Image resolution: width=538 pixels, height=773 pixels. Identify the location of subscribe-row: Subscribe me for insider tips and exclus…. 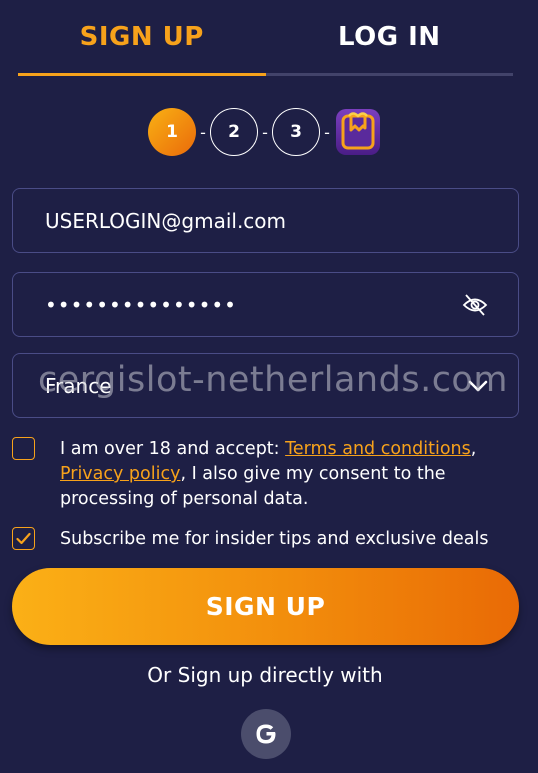
(267, 539).